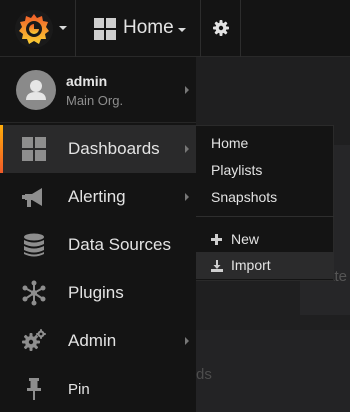  What do you see at coordinates (272, 371) in the screenshot?
I see `background-panel` at bounding box center [272, 371].